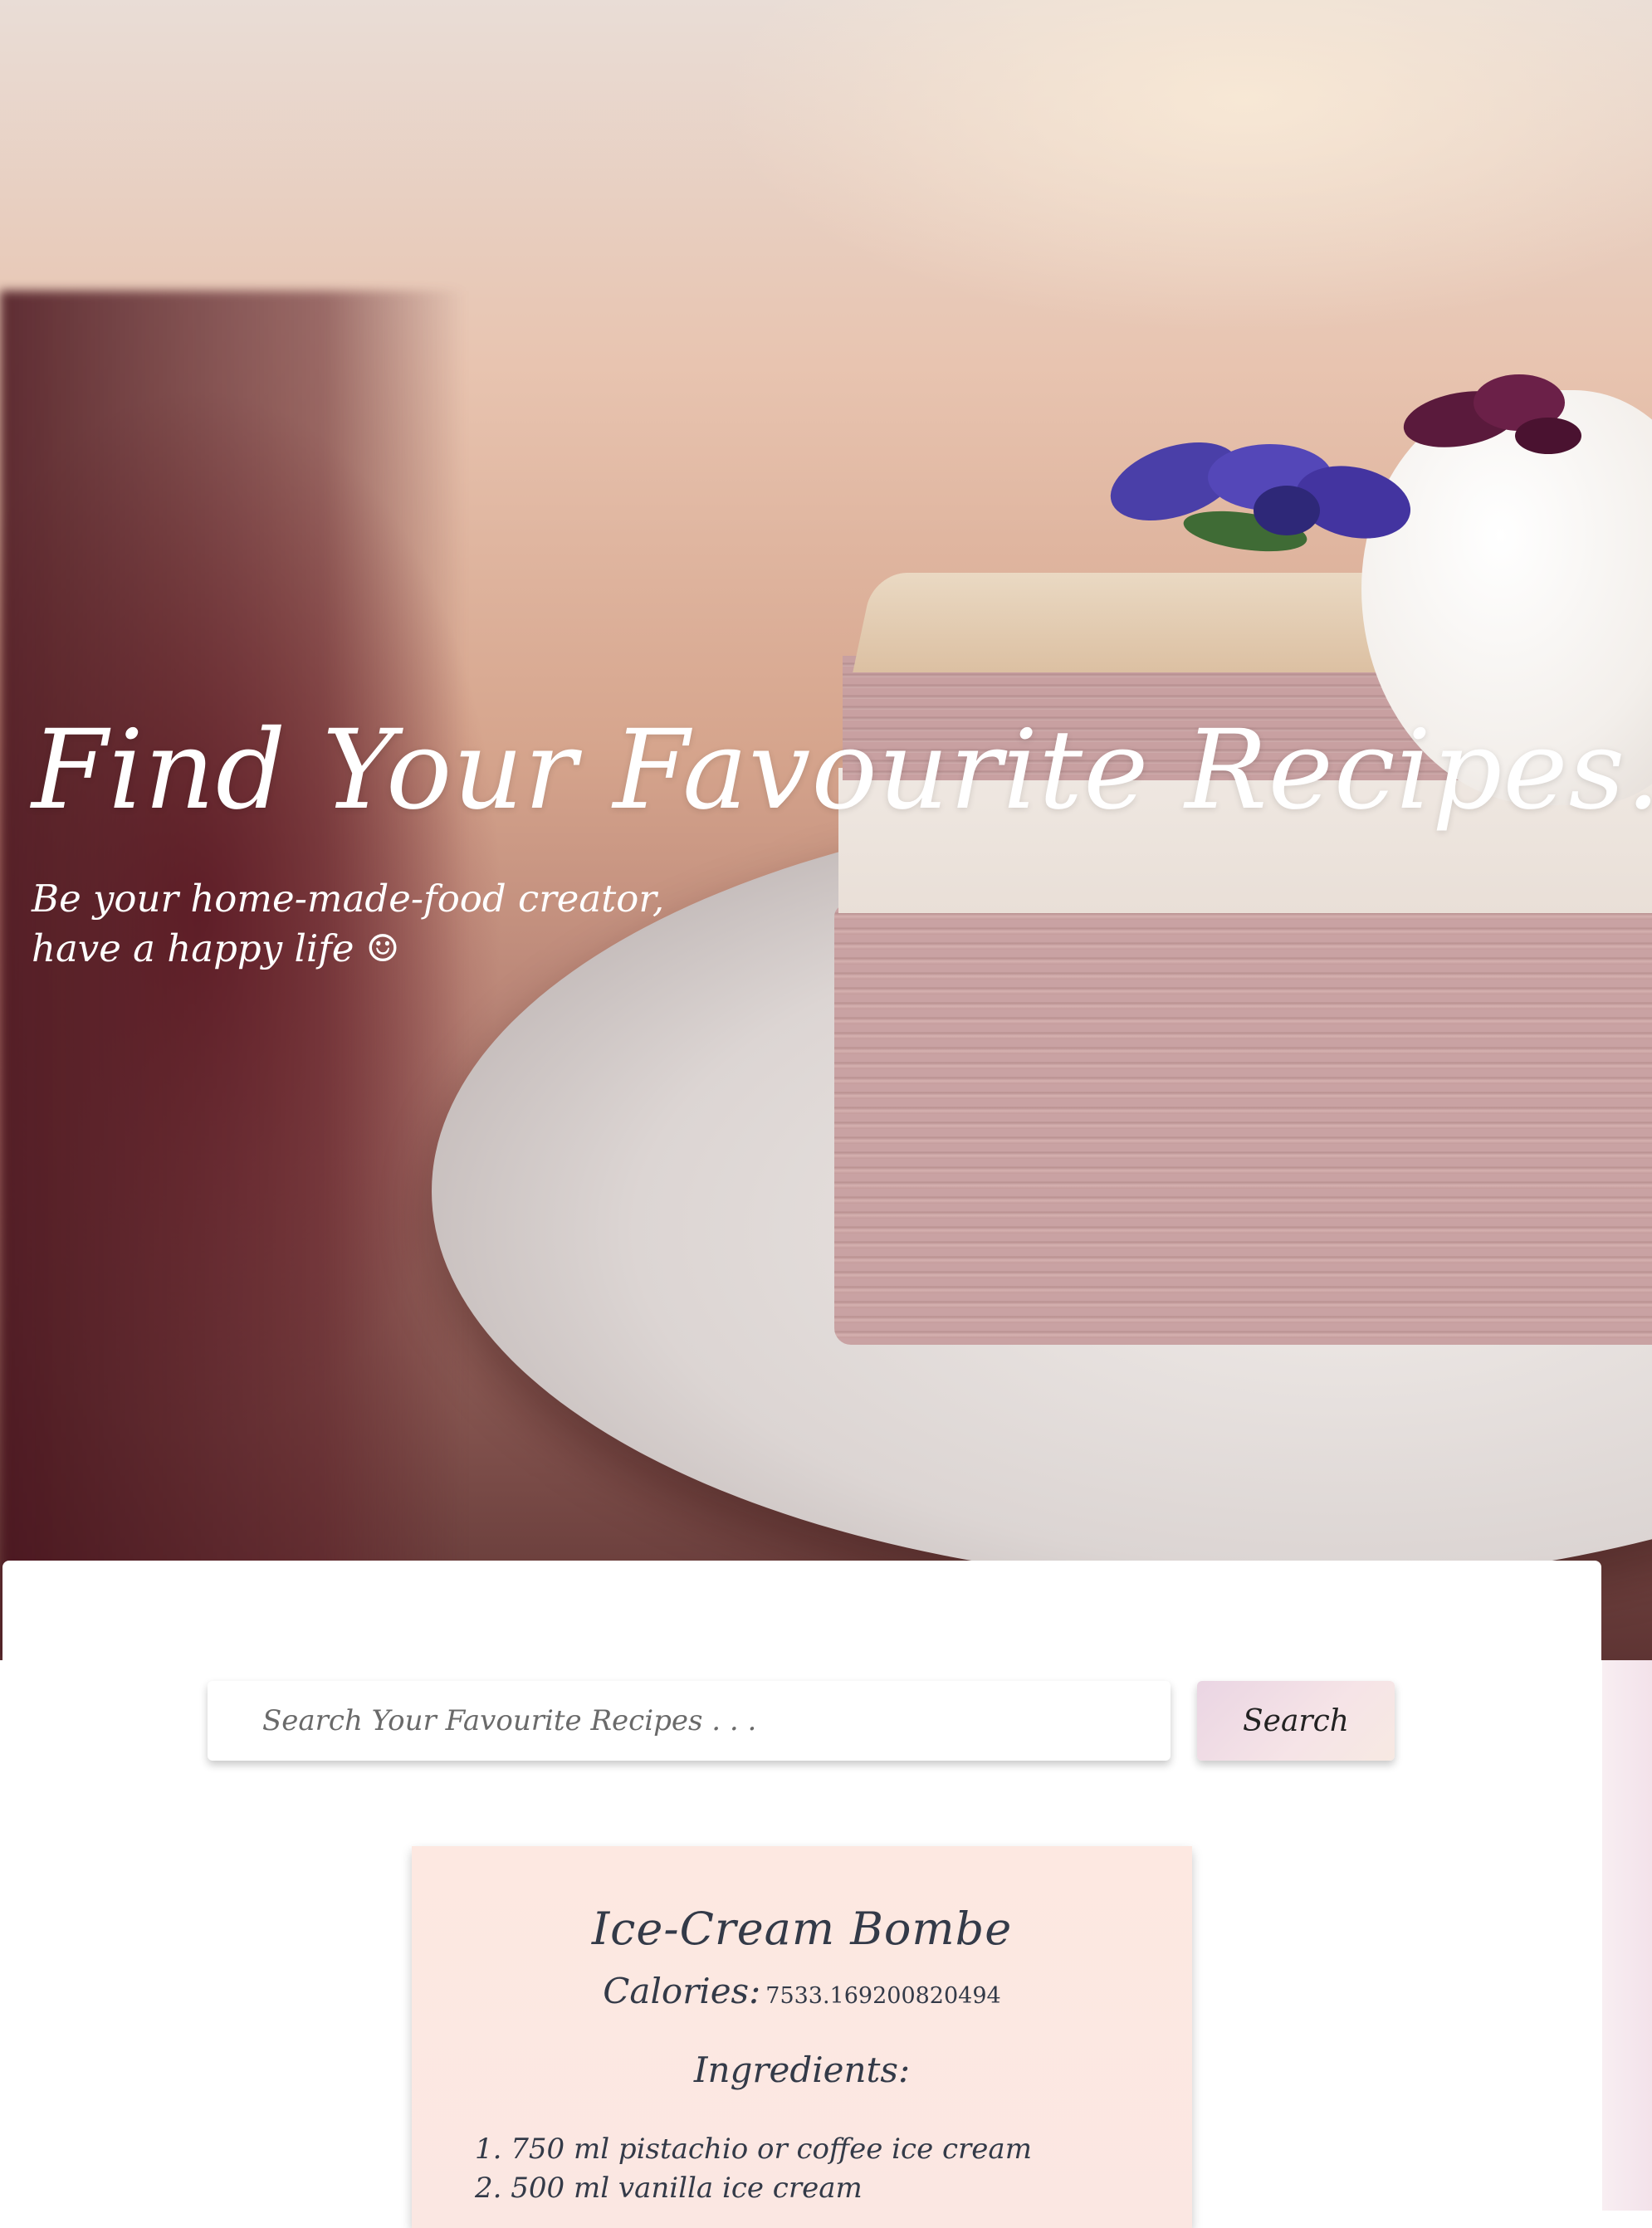 This screenshot has height=2228, width=1652. Describe the element at coordinates (689, 1721) in the screenshot. I see `search-input` at that location.